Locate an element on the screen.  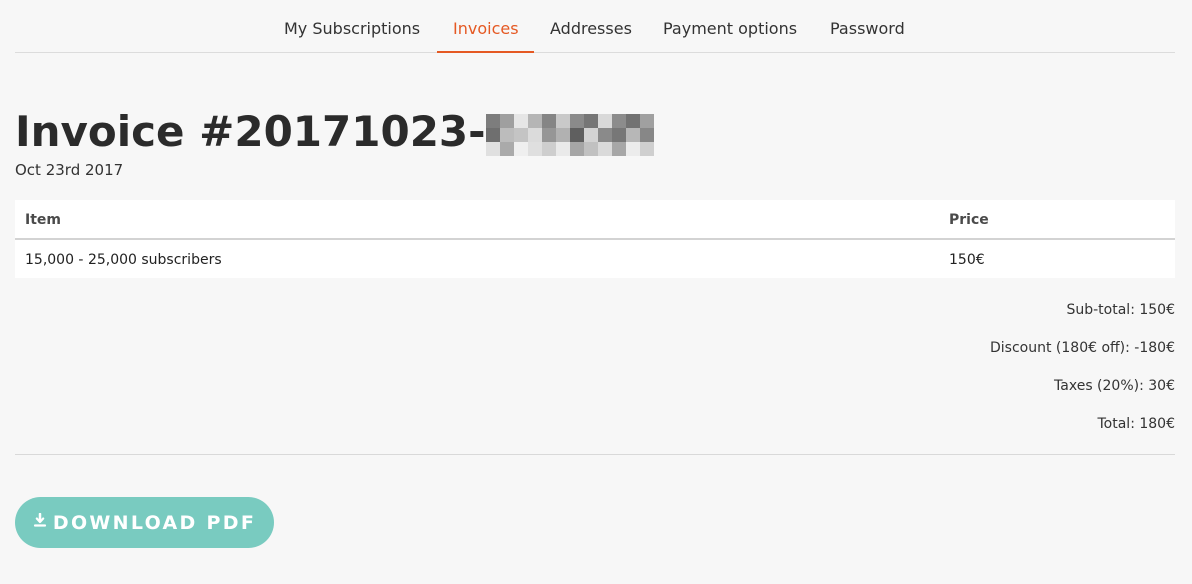
summary-divider is located at coordinates (595, 454).